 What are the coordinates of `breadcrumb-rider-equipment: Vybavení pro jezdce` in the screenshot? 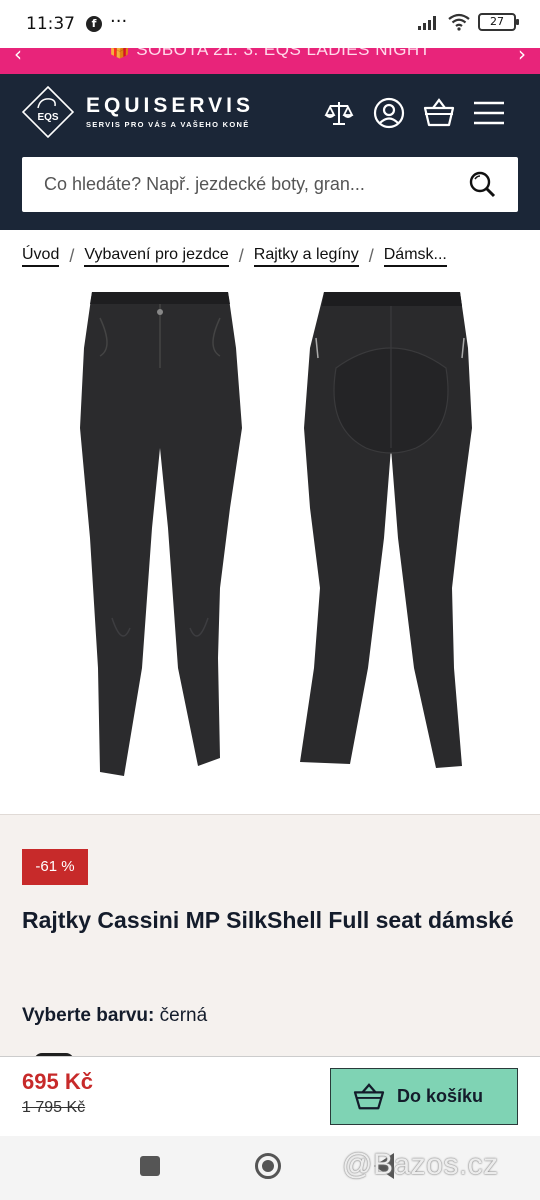 It's located at (156, 256).